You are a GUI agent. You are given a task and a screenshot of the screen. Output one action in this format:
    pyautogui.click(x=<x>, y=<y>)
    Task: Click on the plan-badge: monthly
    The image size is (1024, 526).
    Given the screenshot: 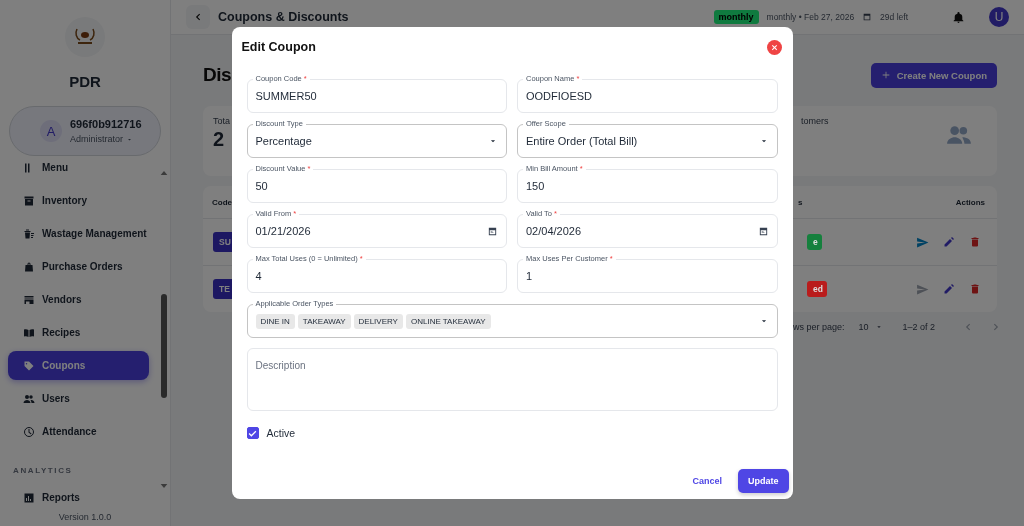 What is the action you would take?
    pyautogui.click(x=736, y=17)
    